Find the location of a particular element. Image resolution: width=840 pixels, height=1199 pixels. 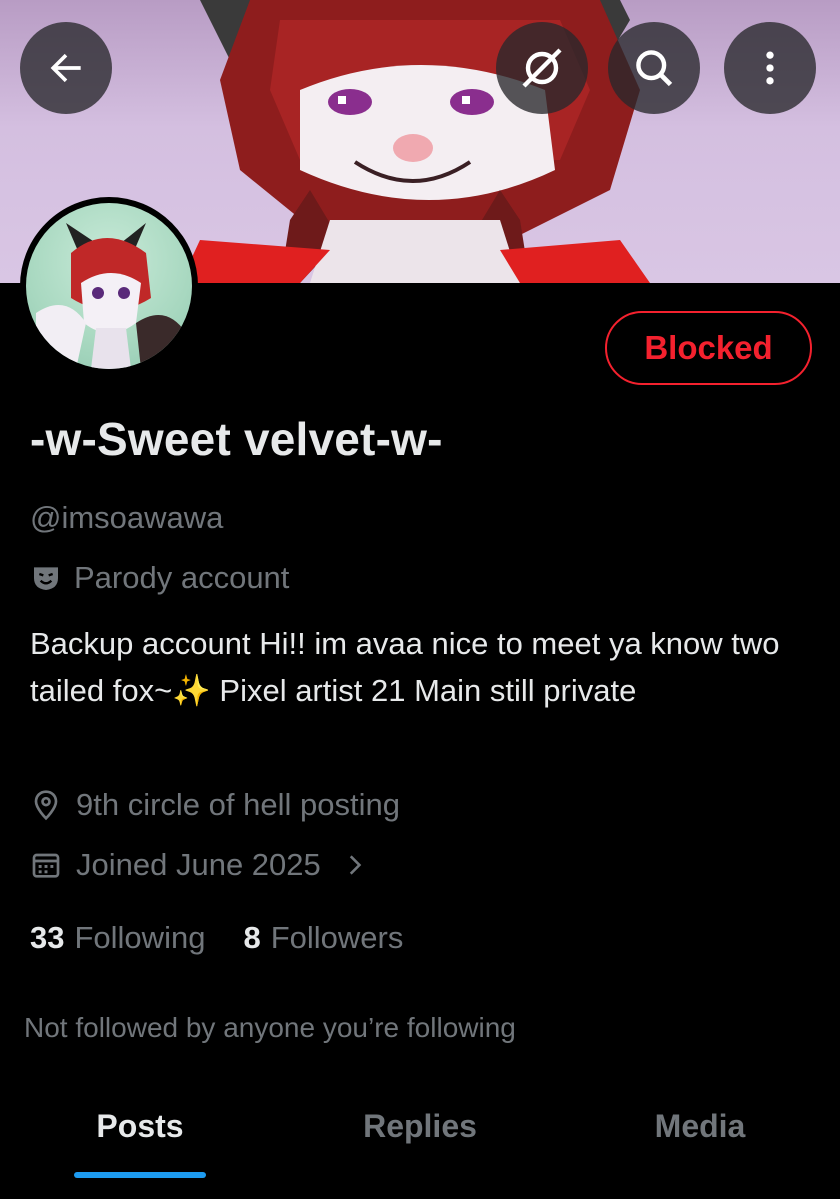

active-tab-indicator is located at coordinates (140, 1175).